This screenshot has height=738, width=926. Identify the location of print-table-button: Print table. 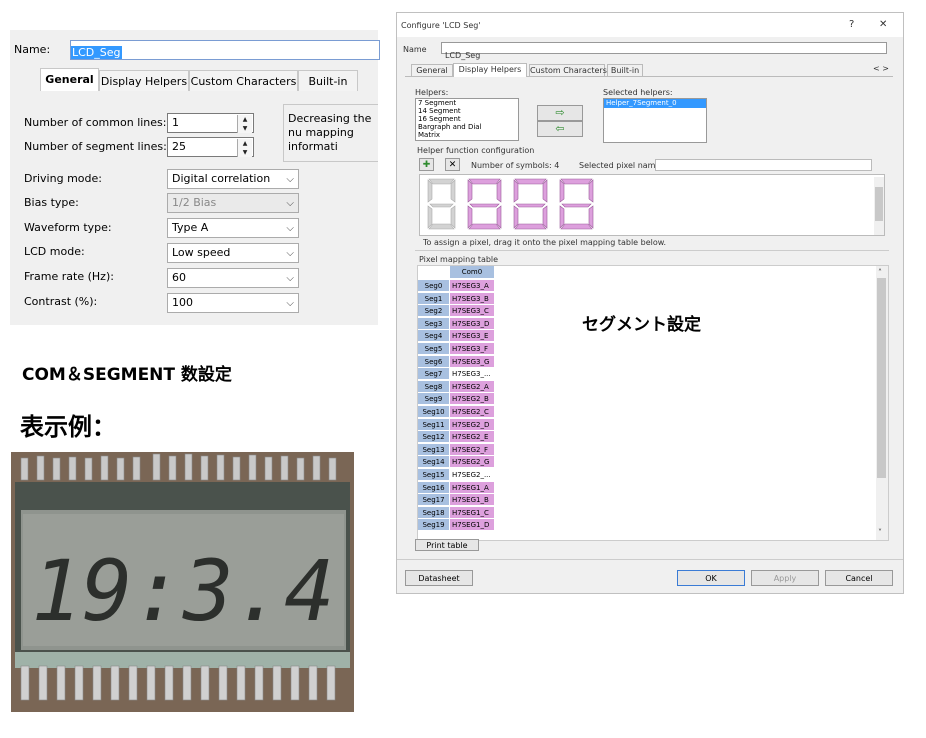
(447, 545).